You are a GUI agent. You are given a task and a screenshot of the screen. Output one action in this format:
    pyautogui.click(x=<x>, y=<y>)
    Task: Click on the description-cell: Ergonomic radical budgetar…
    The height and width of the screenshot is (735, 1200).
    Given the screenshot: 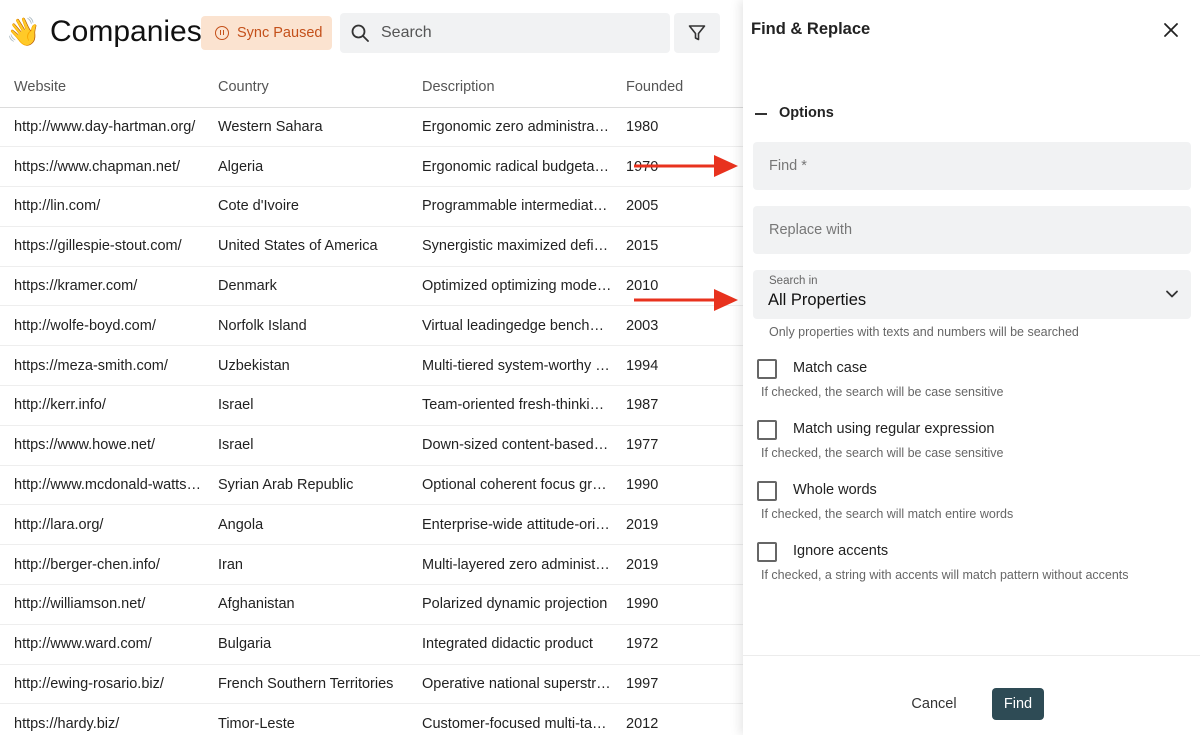 What is the action you would take?
    pyautogui.click(x=510, y=167)
    